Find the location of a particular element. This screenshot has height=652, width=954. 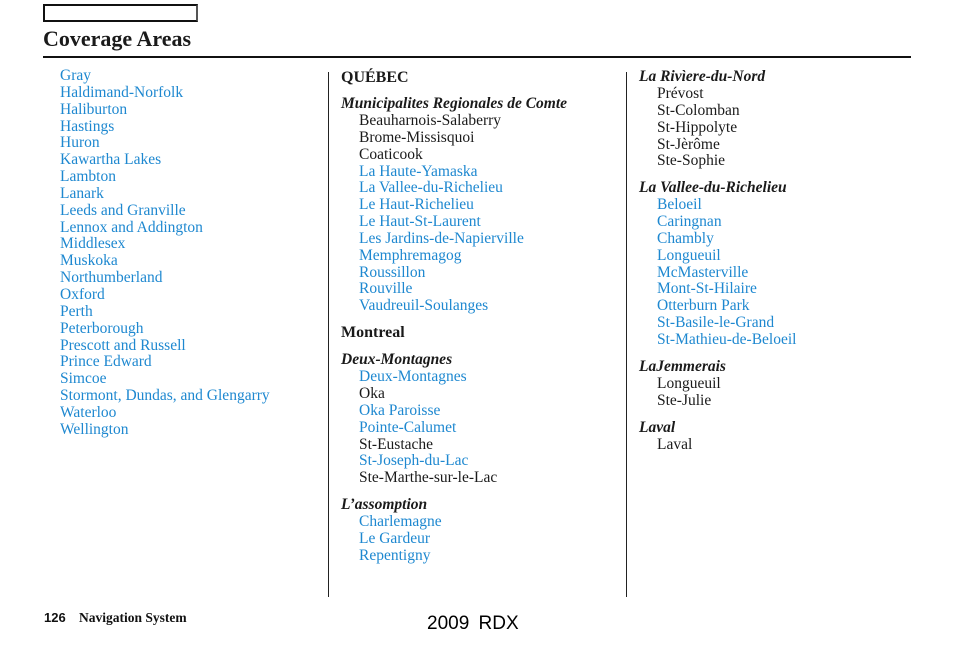

area-name: Ste-Julie is located at coordinates (684, 400).